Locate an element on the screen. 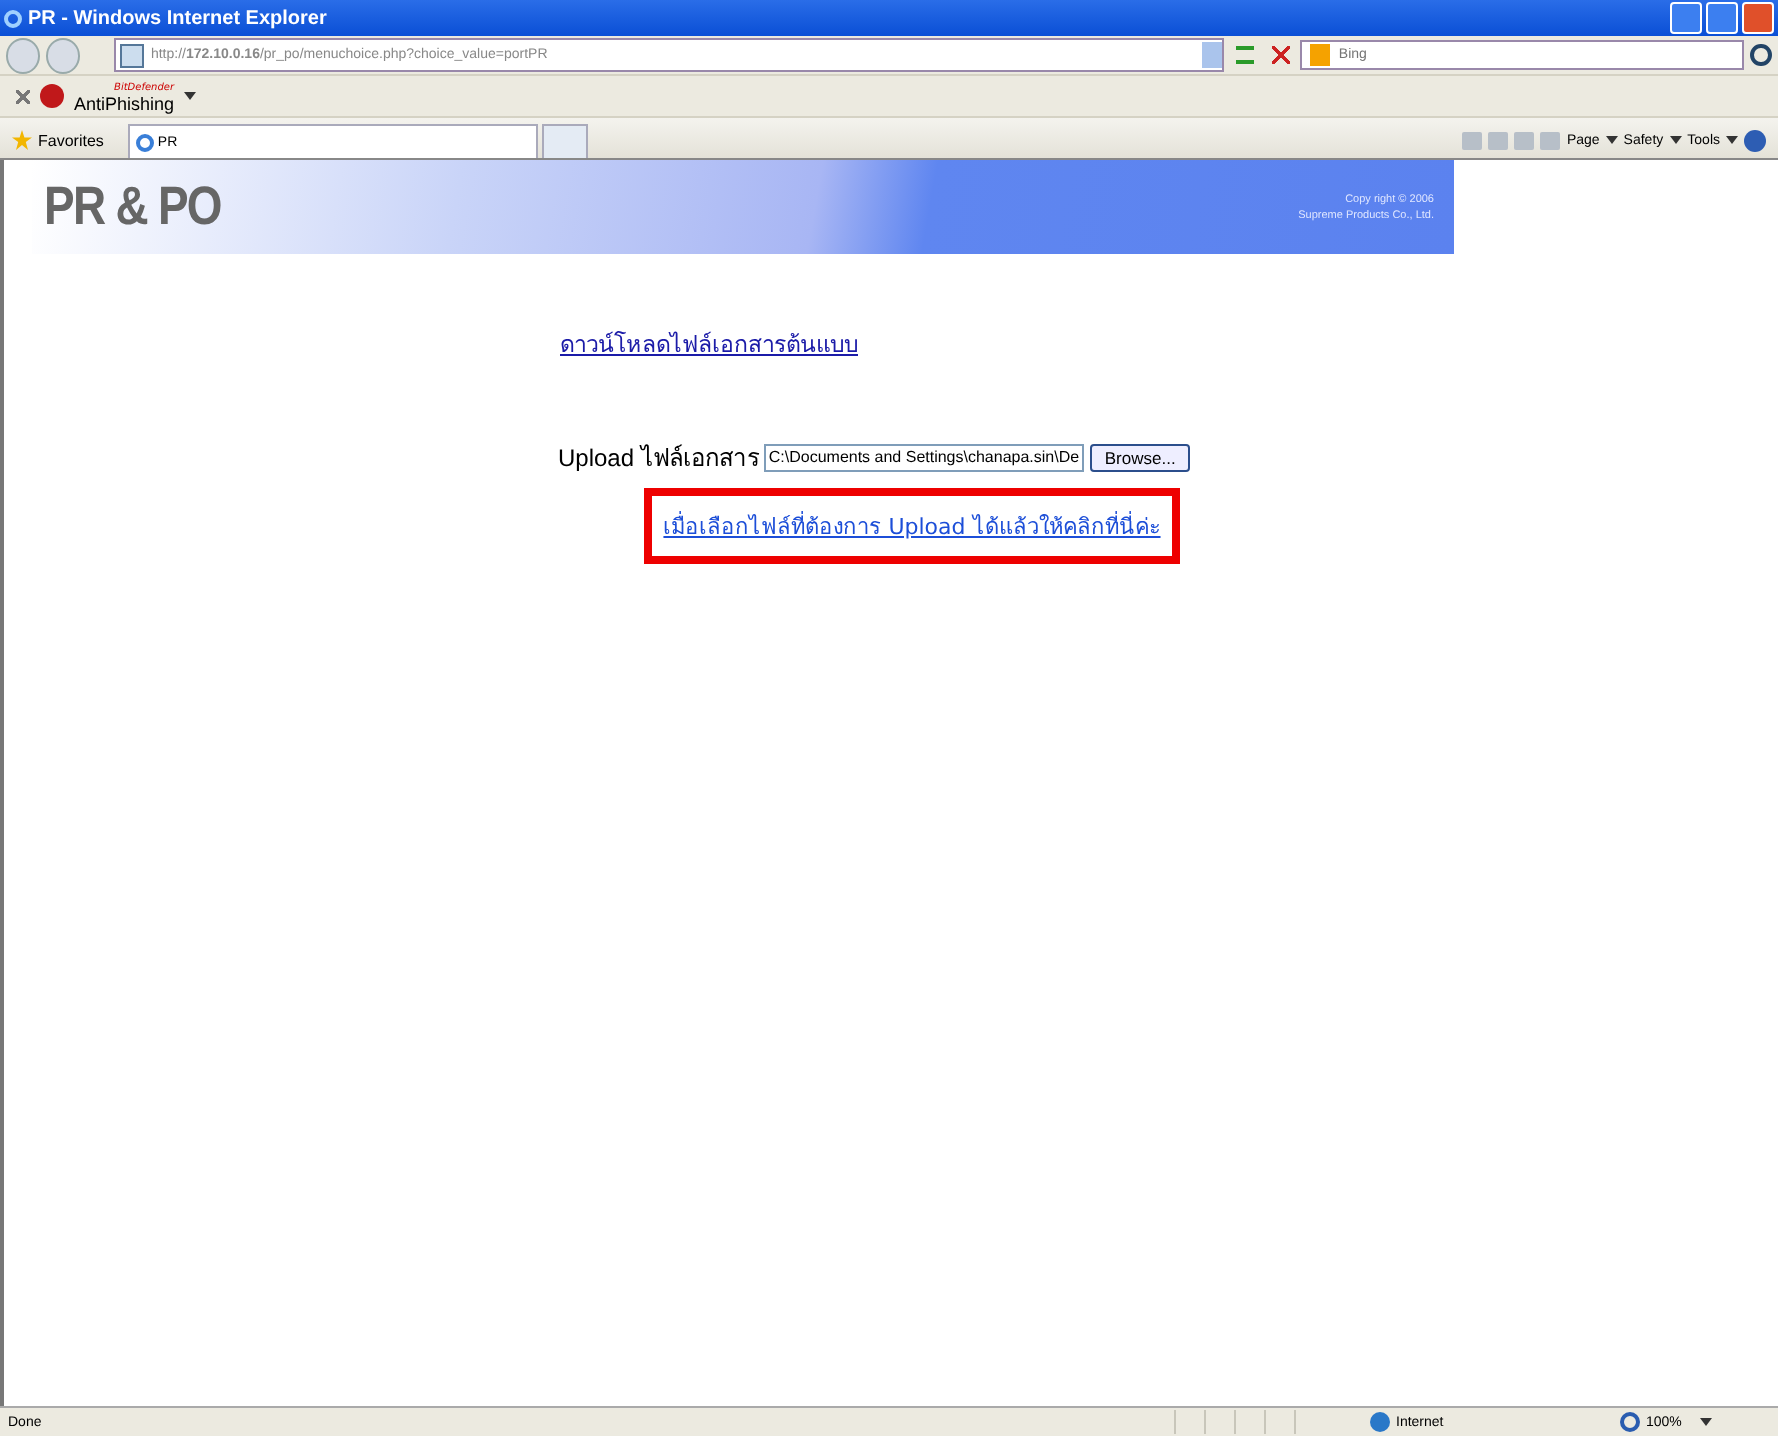 This screenshot has height=1436, width=1778. site-title: PR & PO is located at coordinates (132, 207).